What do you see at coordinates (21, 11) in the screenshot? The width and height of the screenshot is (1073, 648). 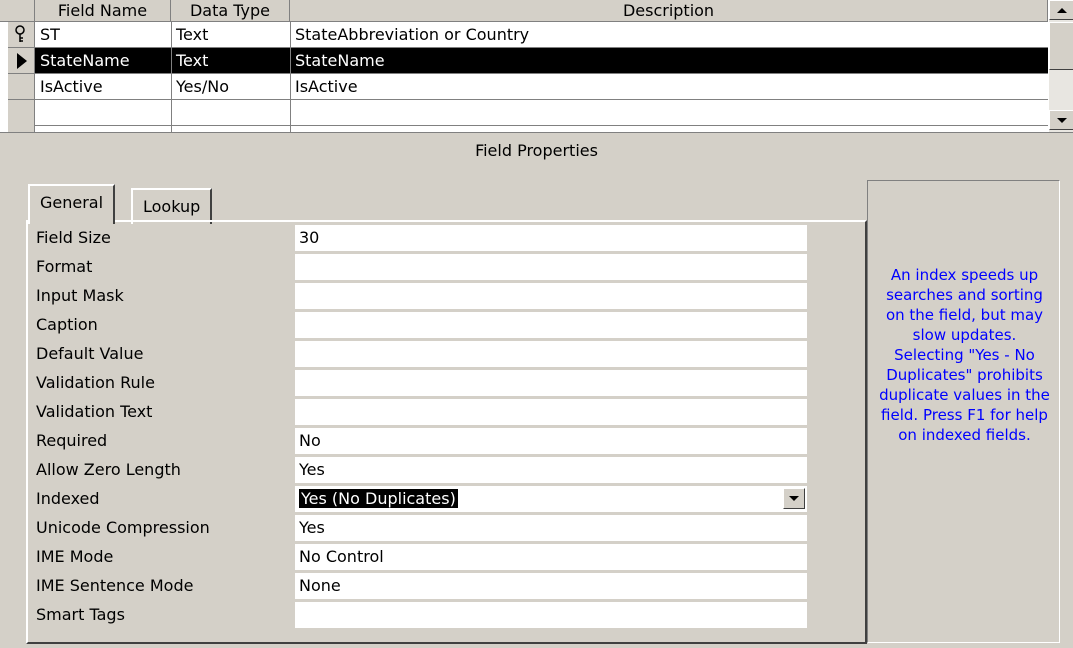 I see `row-selector-header` at bounding box center [21, 11].